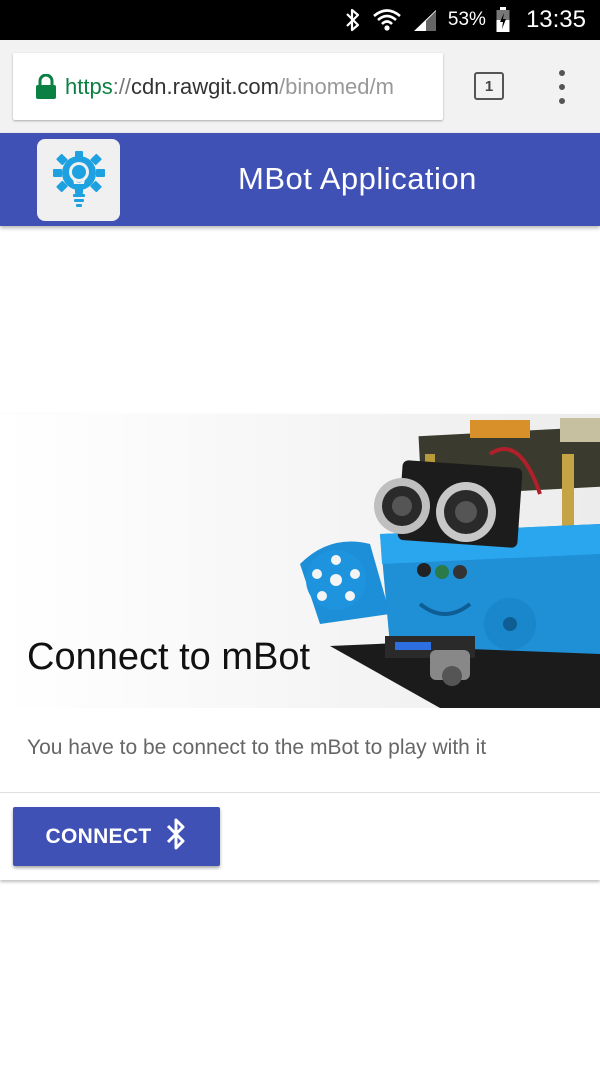 Image resolution: width=600 pixels, height=1067 pixels. Describe the element at coordinates (489, 86) in the screenshot. I see `tab-switcher-button: 1` at that location.